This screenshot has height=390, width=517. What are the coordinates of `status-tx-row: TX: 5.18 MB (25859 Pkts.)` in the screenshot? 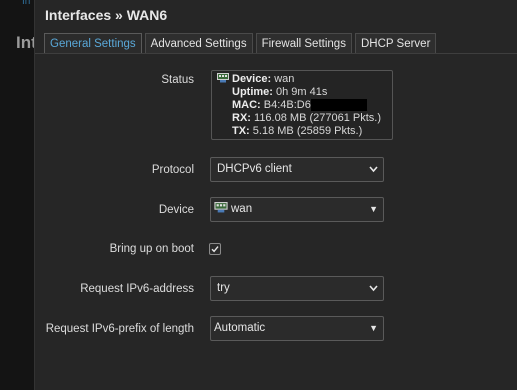 It's located at (304, 131).